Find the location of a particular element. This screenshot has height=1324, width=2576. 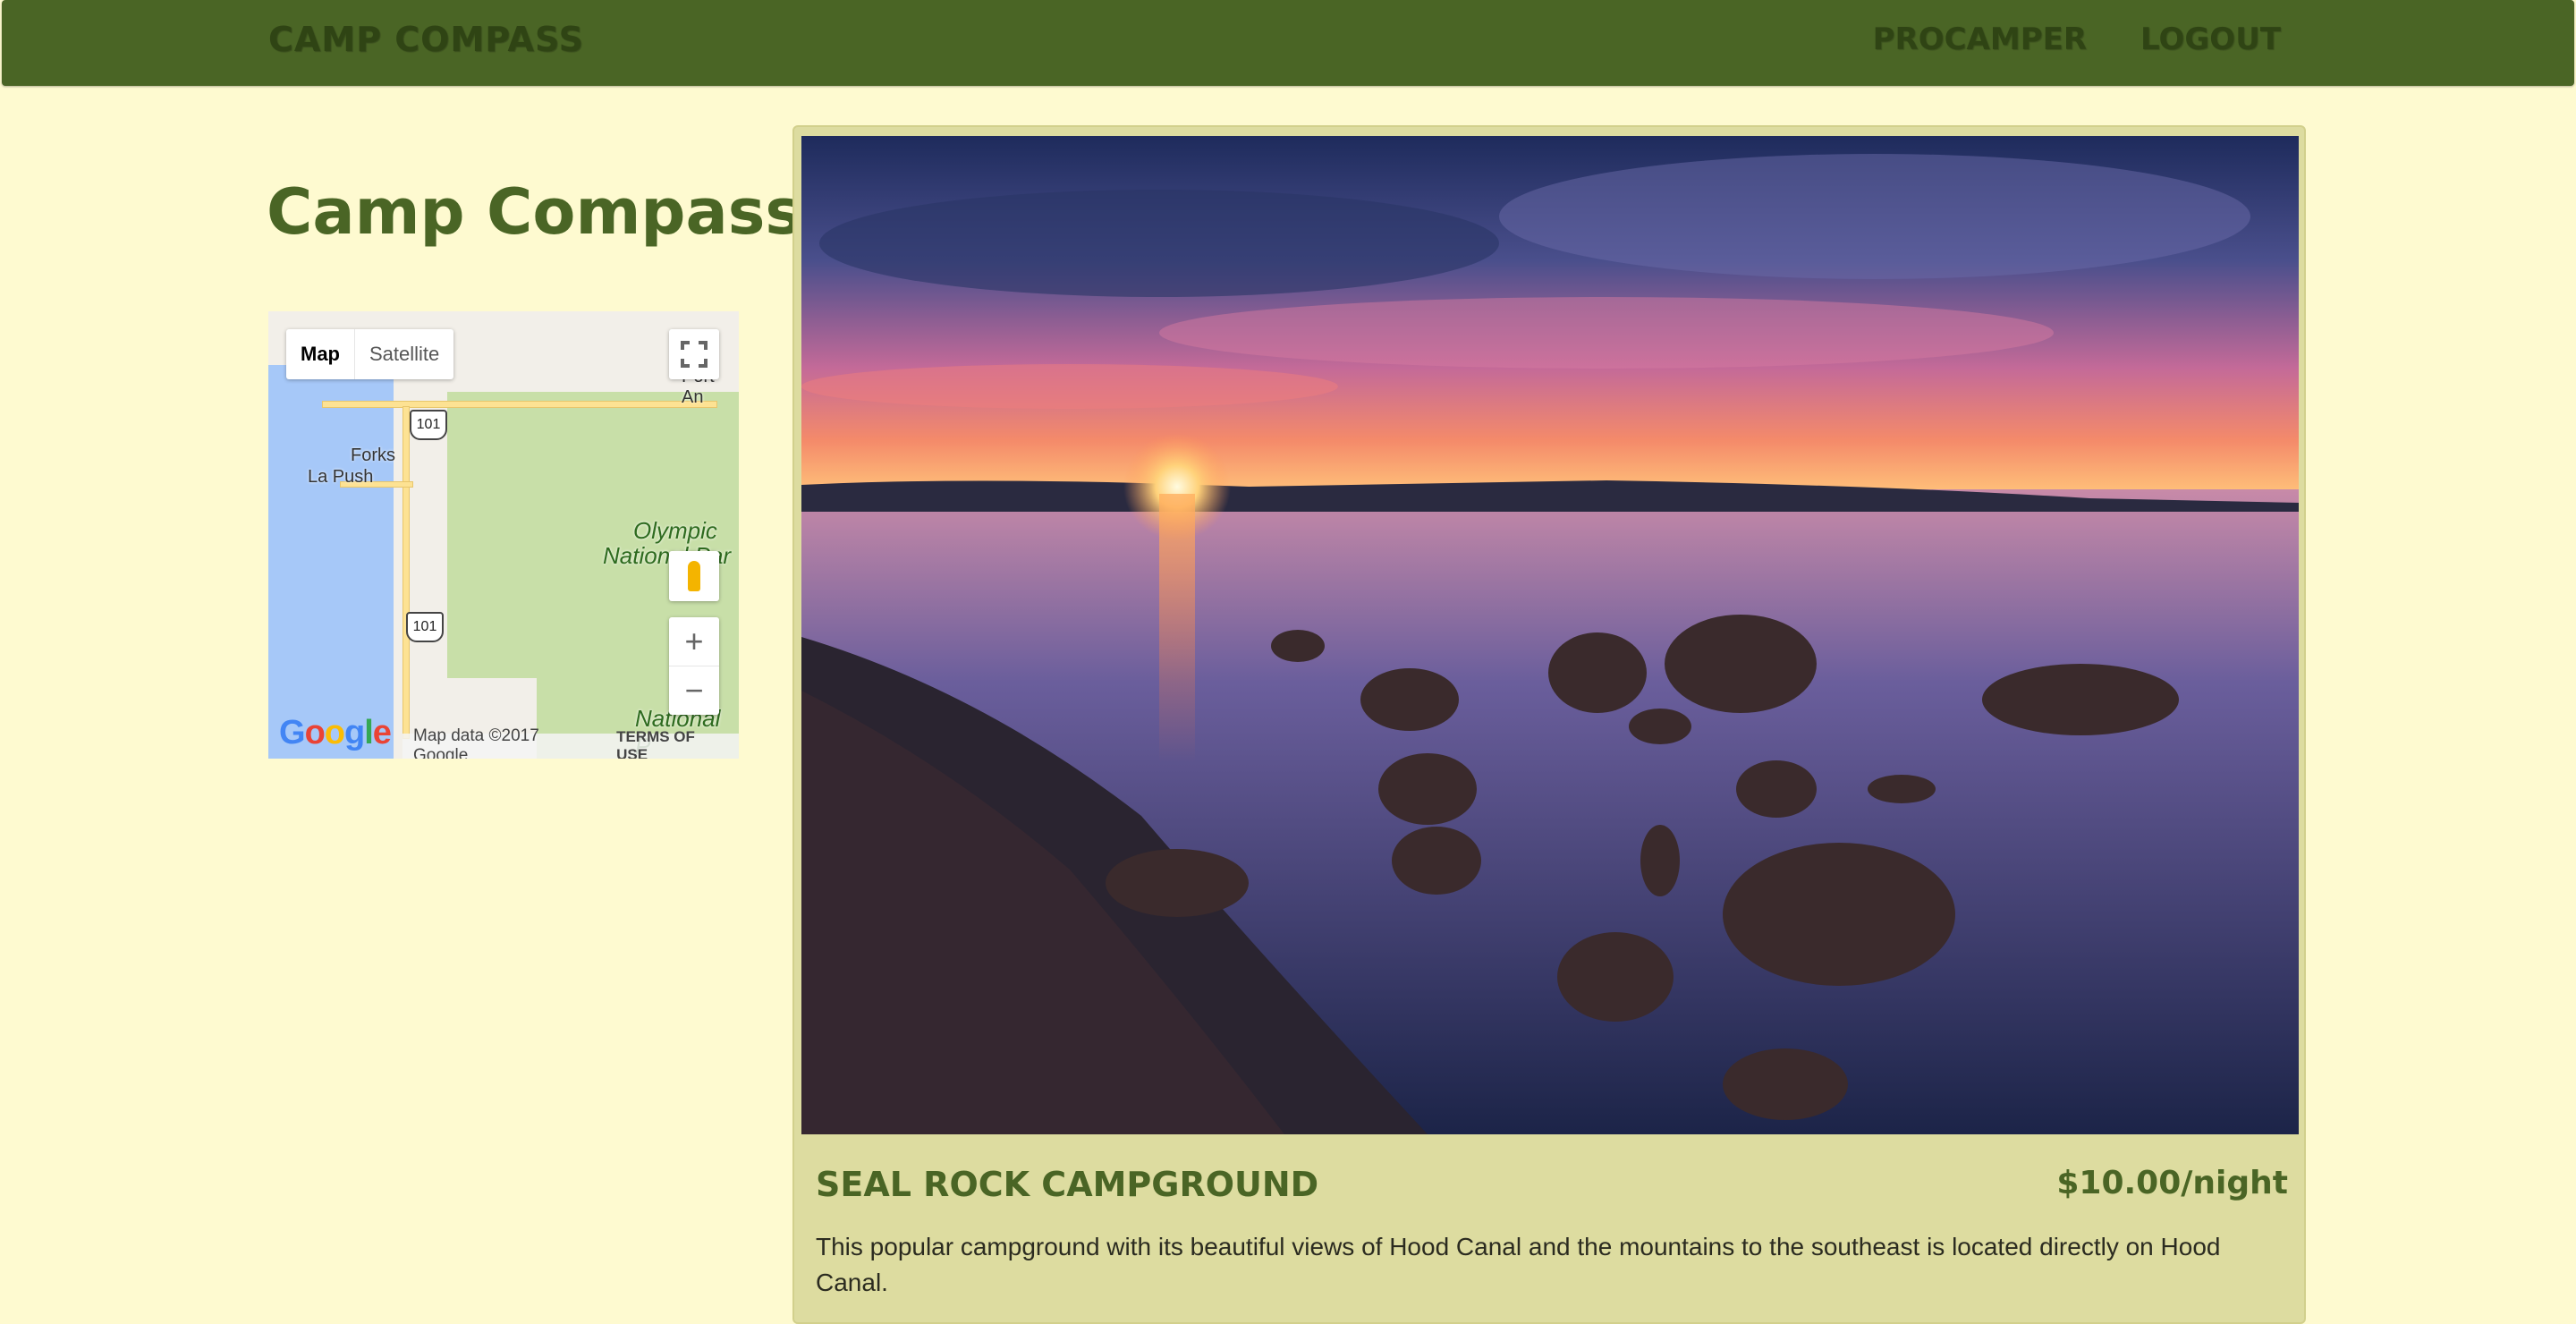

fullscreen-icon is located at coordinates (694, 354).